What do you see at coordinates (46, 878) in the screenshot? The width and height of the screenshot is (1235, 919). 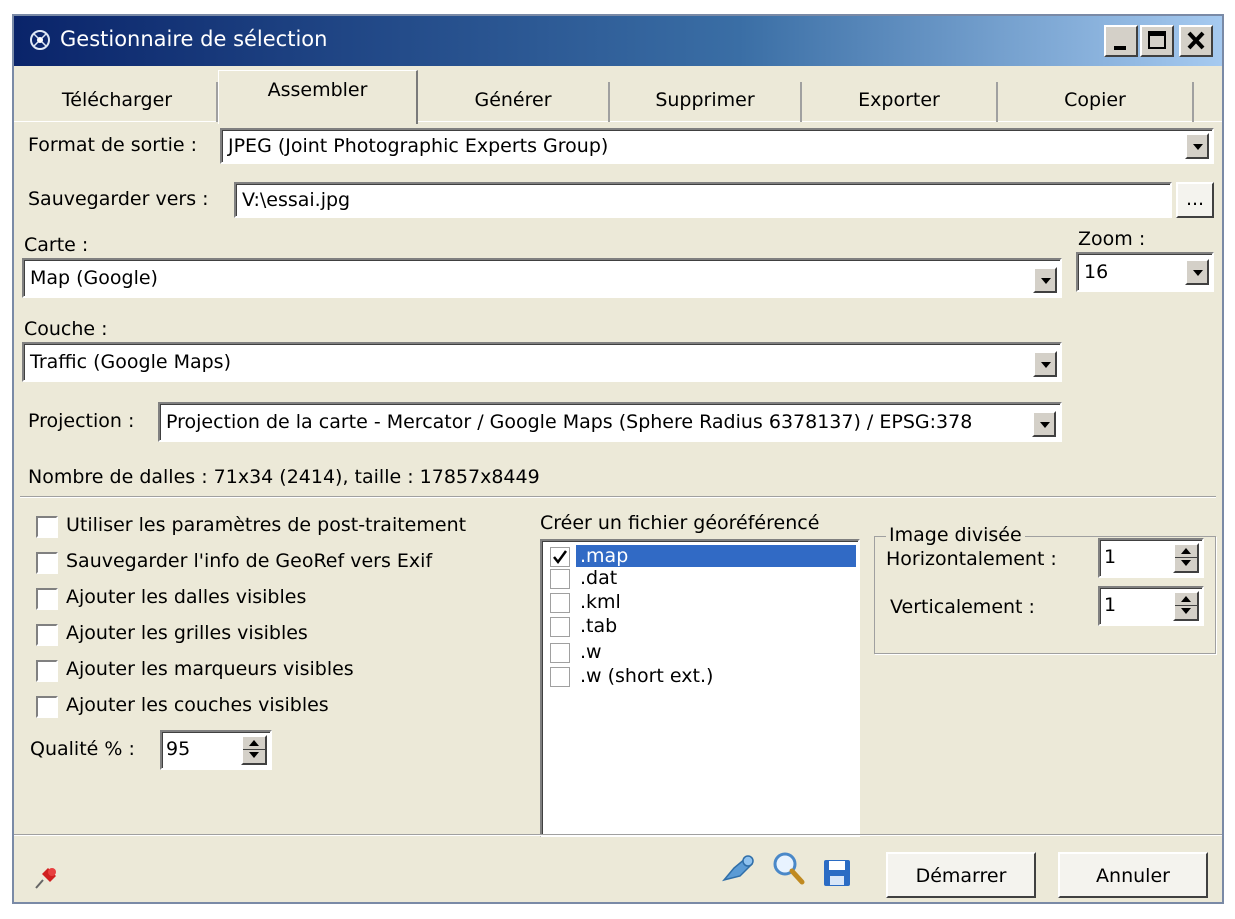 I see `pin-icon` at bounding box center [46, 878].